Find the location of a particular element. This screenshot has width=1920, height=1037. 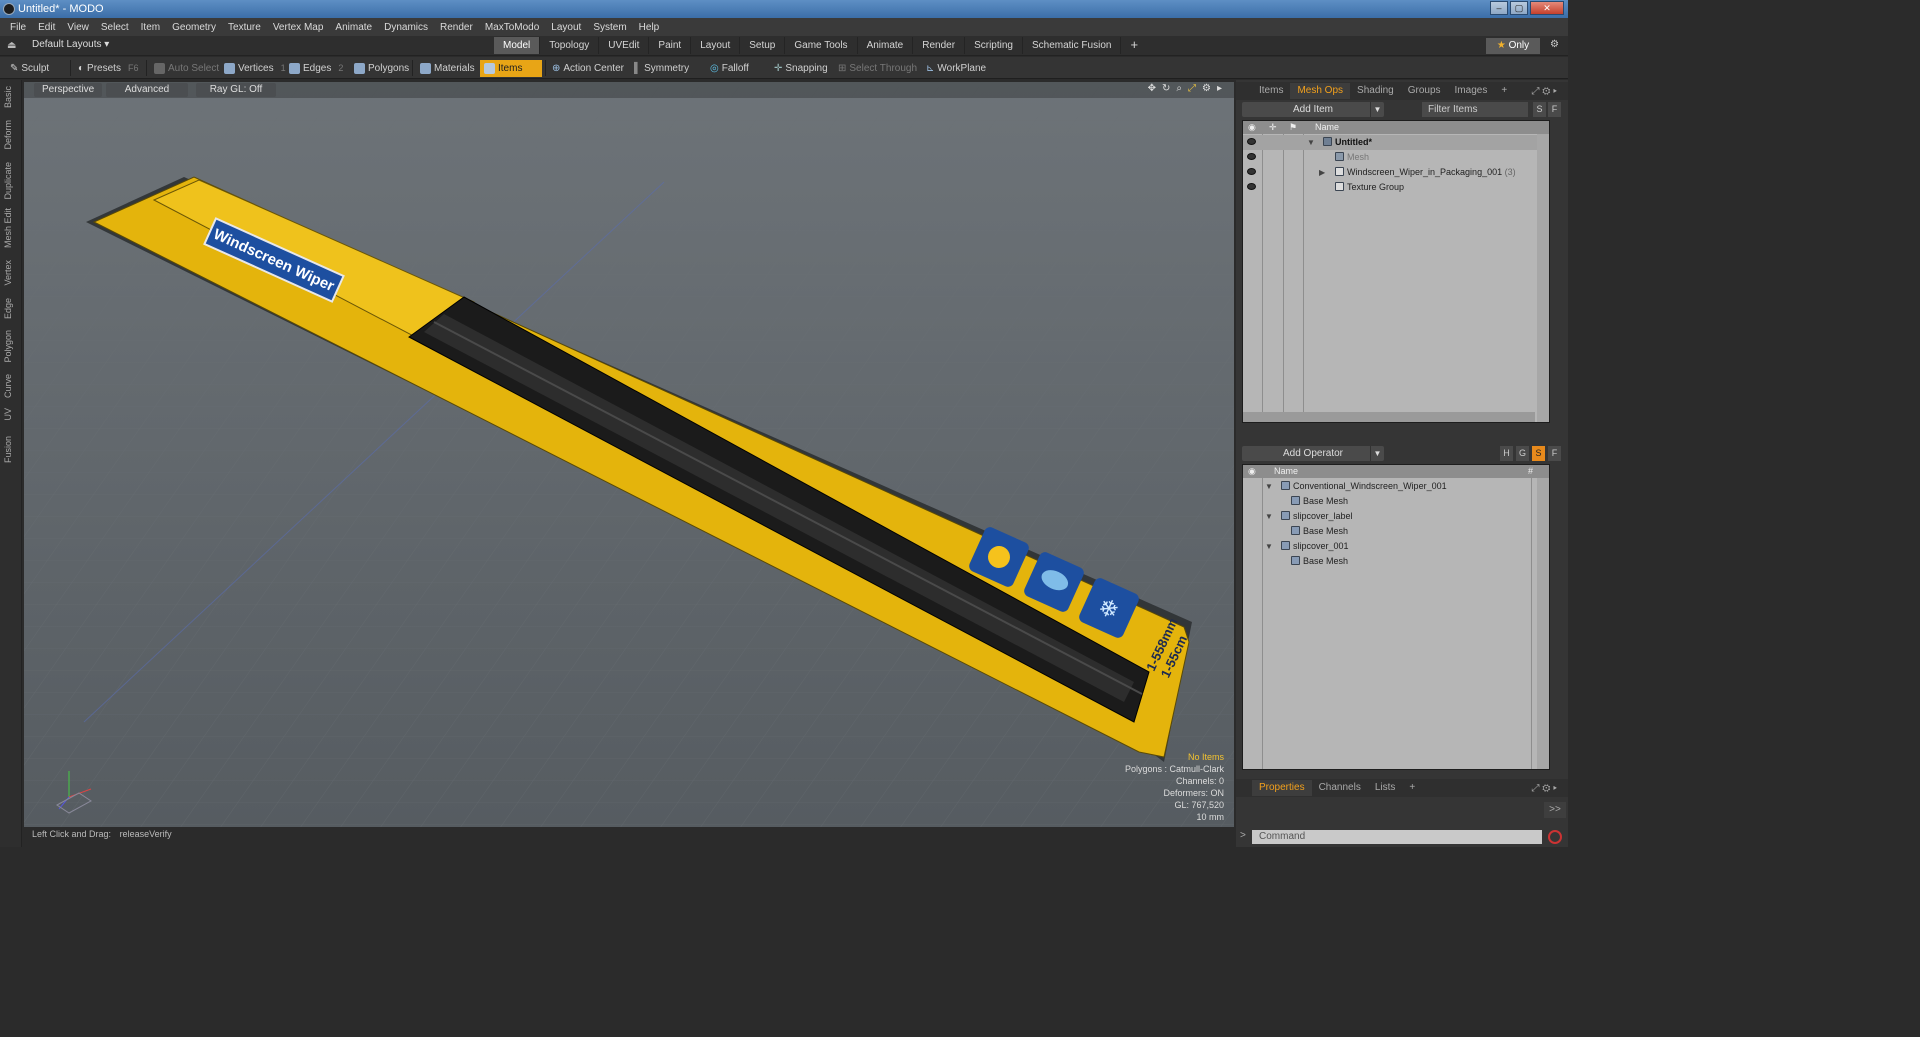

command-input: Command is located at coordinates (1397, 837).